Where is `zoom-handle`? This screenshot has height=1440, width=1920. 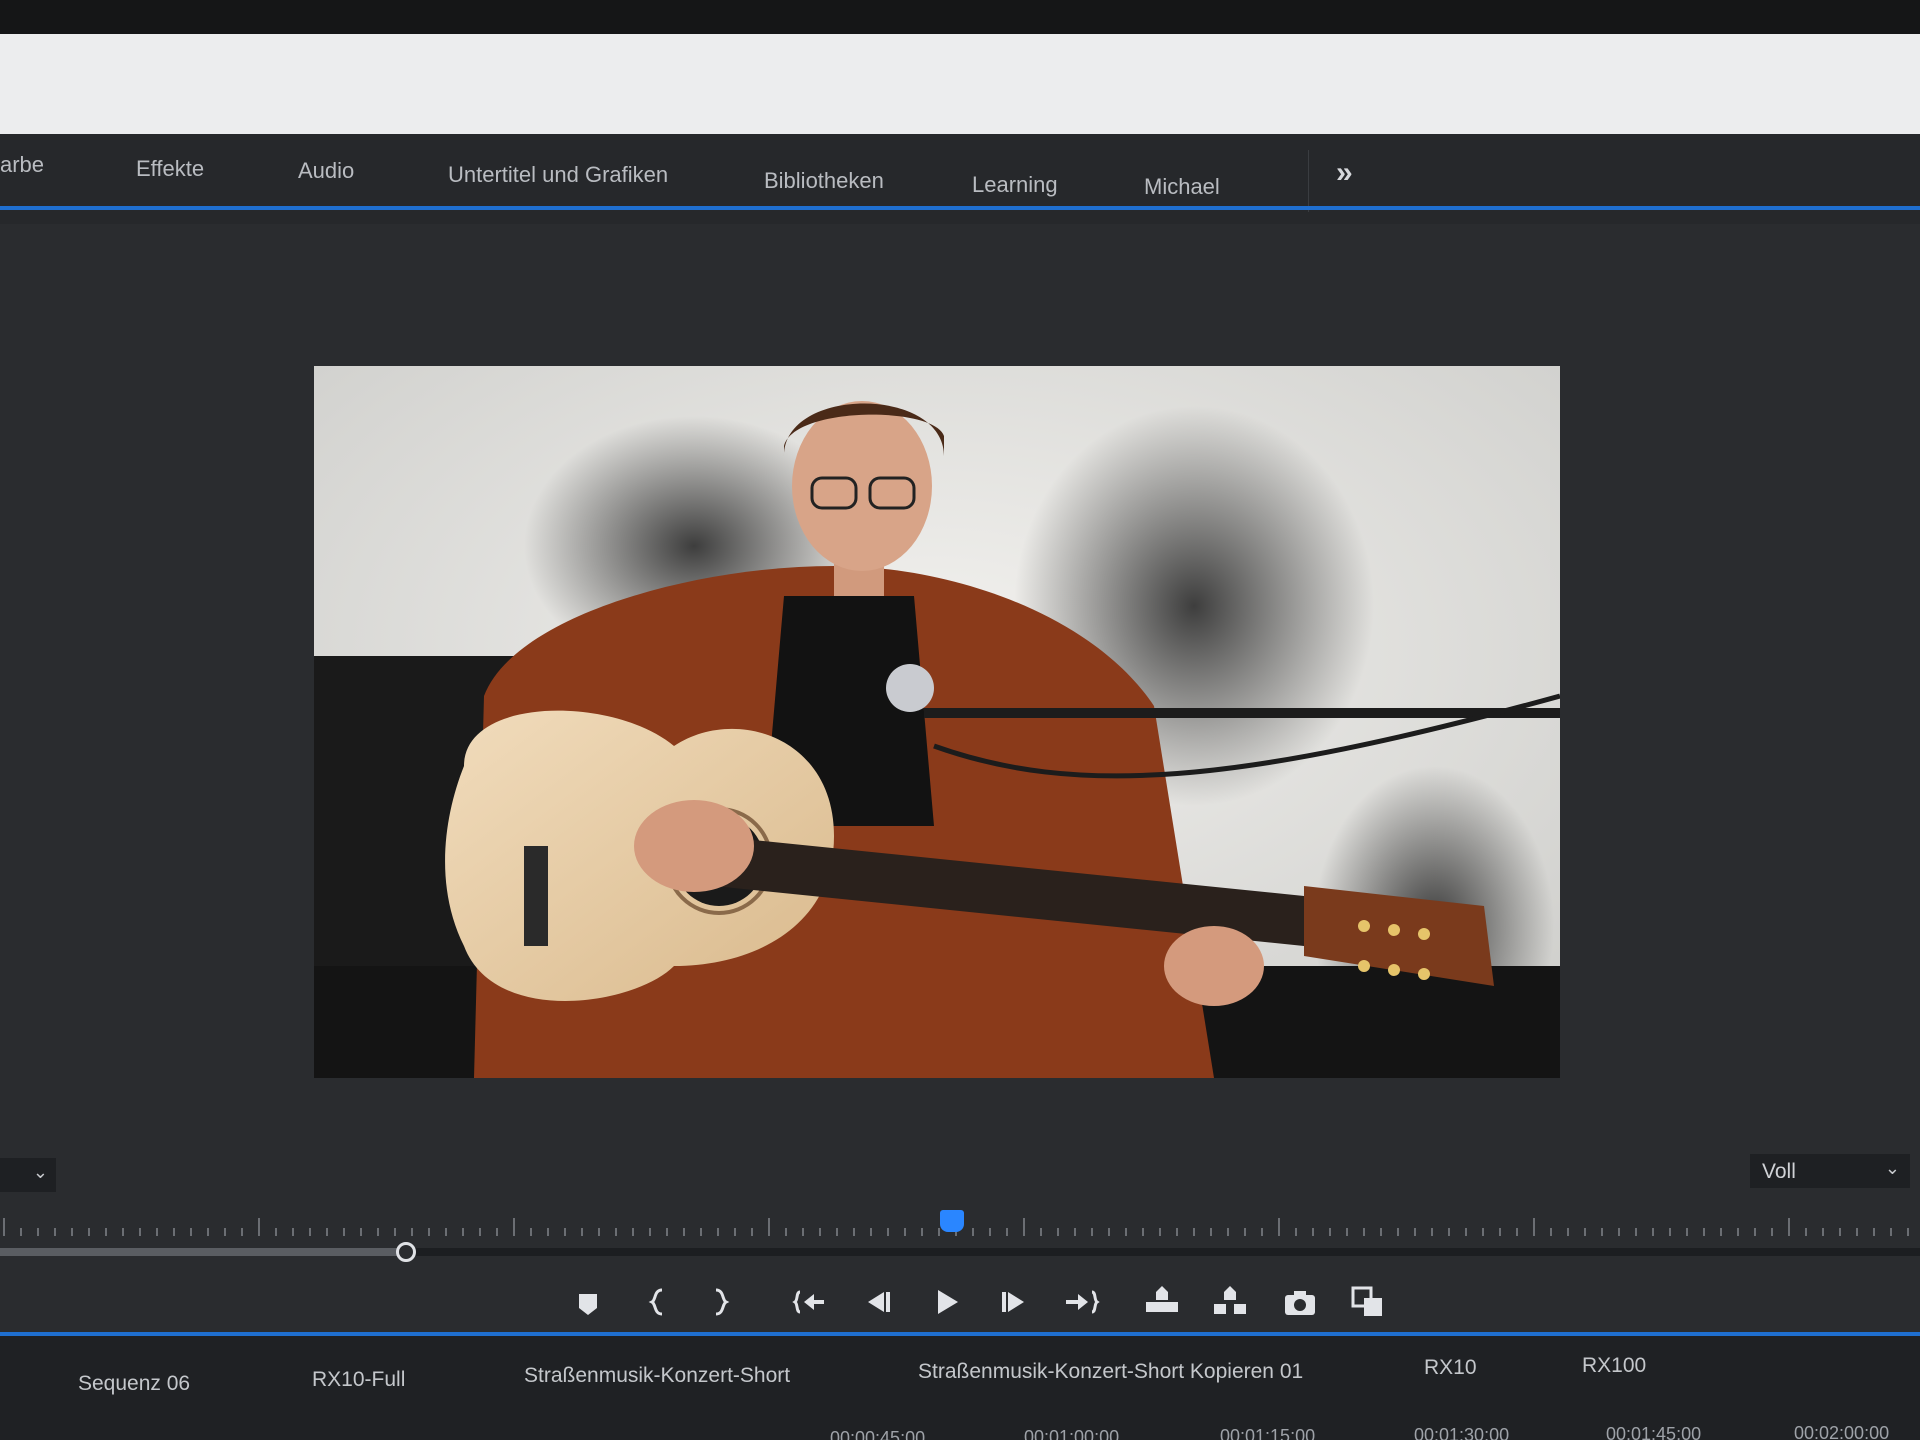 zoom-handle is located at coordinates (406, 1252).